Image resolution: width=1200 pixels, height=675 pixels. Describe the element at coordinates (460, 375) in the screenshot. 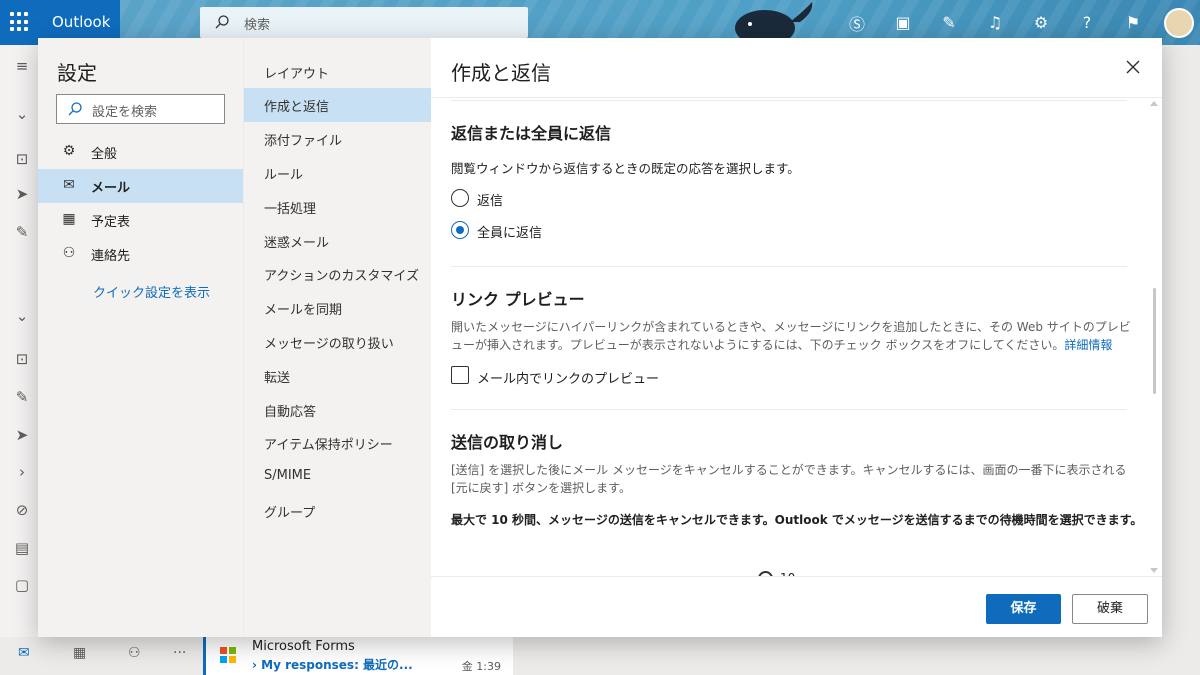

I see `link-preview-checkbox` at that location.